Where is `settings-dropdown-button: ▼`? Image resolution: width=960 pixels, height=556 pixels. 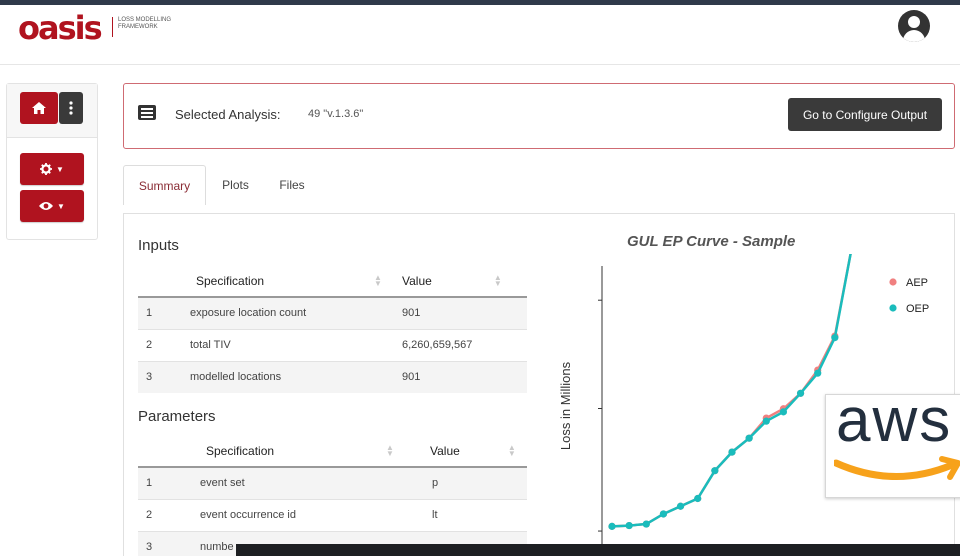
settings-dropdown-button: ▼ is located at coordinates (52, 169).